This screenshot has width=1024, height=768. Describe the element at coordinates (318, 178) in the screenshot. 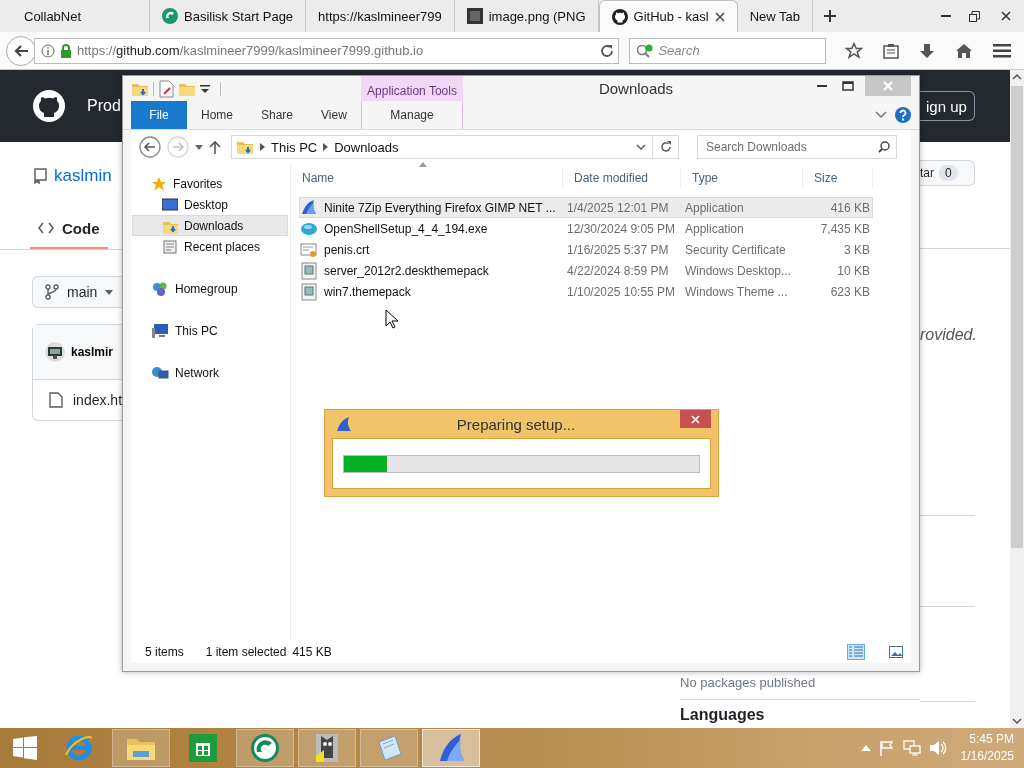

I see `column-header: Name` at that location.